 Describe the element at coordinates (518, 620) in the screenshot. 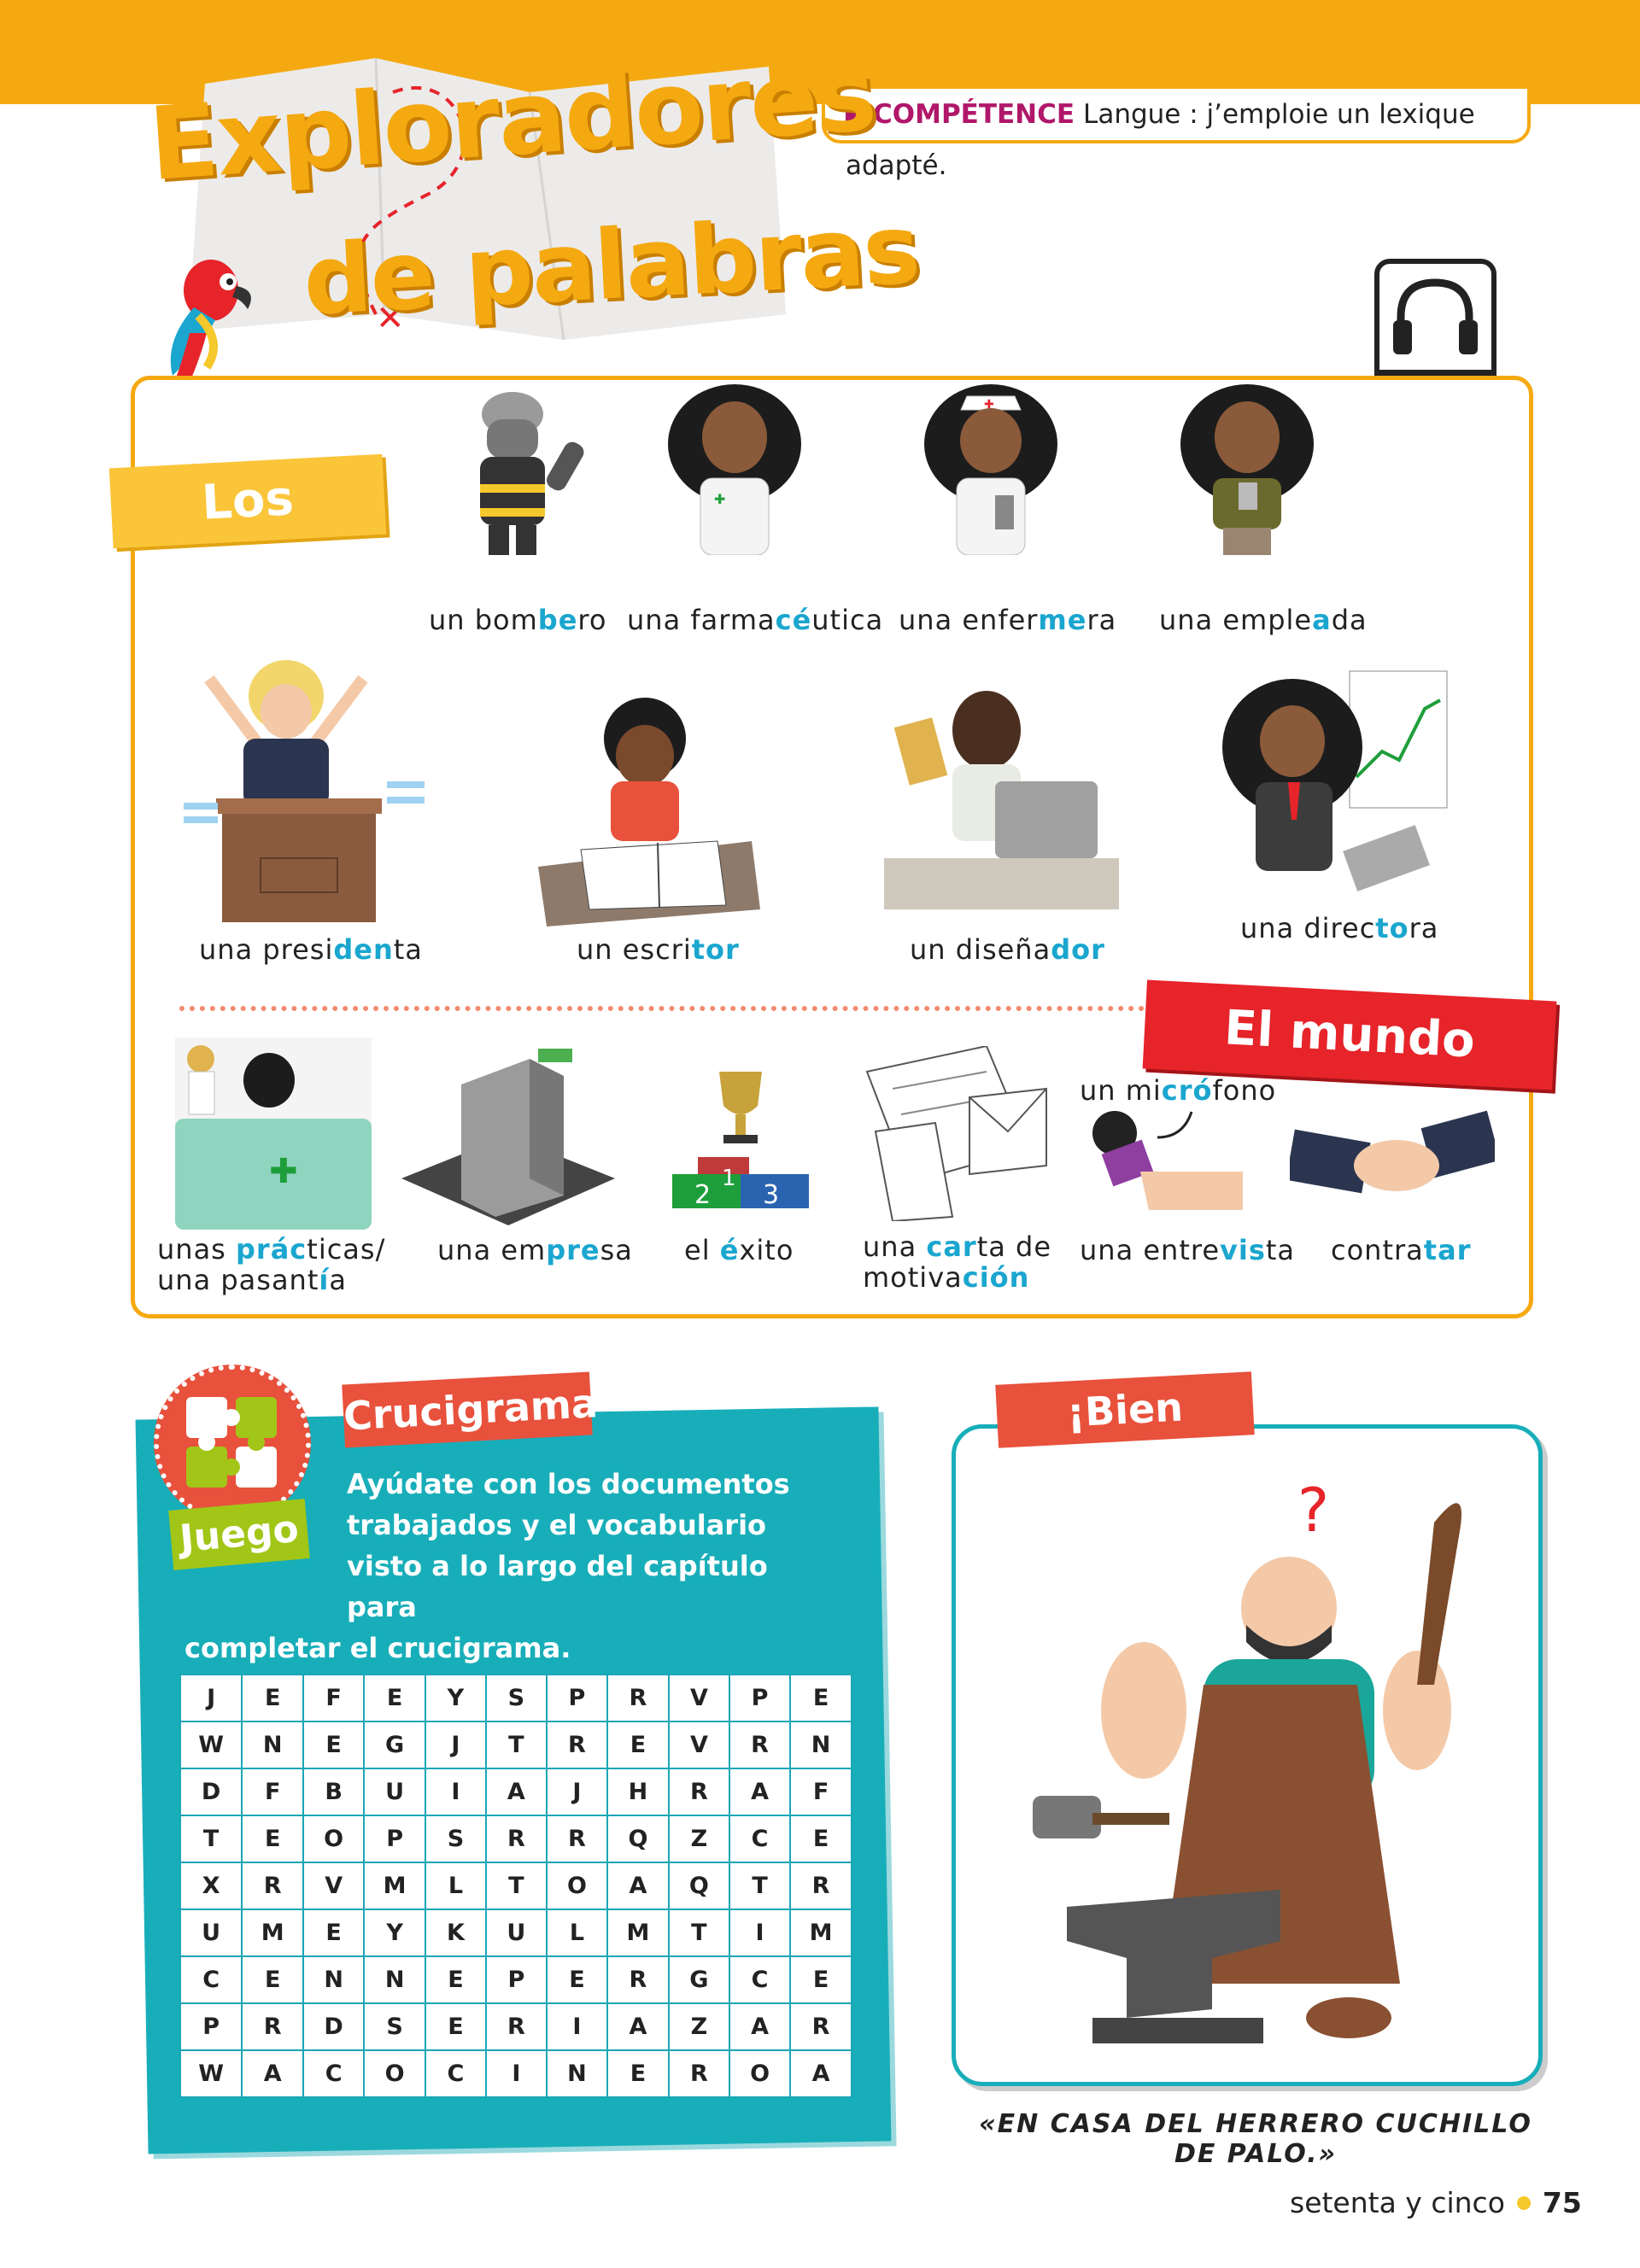

I see `caption-bombero: un bombero` at that location.